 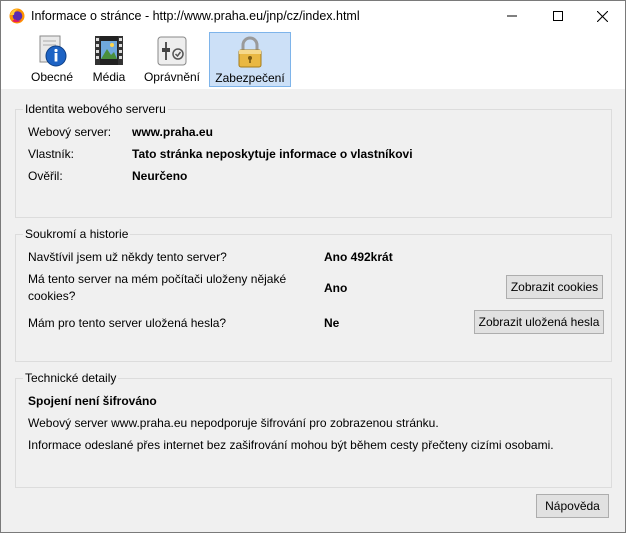 I want to click on media-icon, so click(x=109, y=50).